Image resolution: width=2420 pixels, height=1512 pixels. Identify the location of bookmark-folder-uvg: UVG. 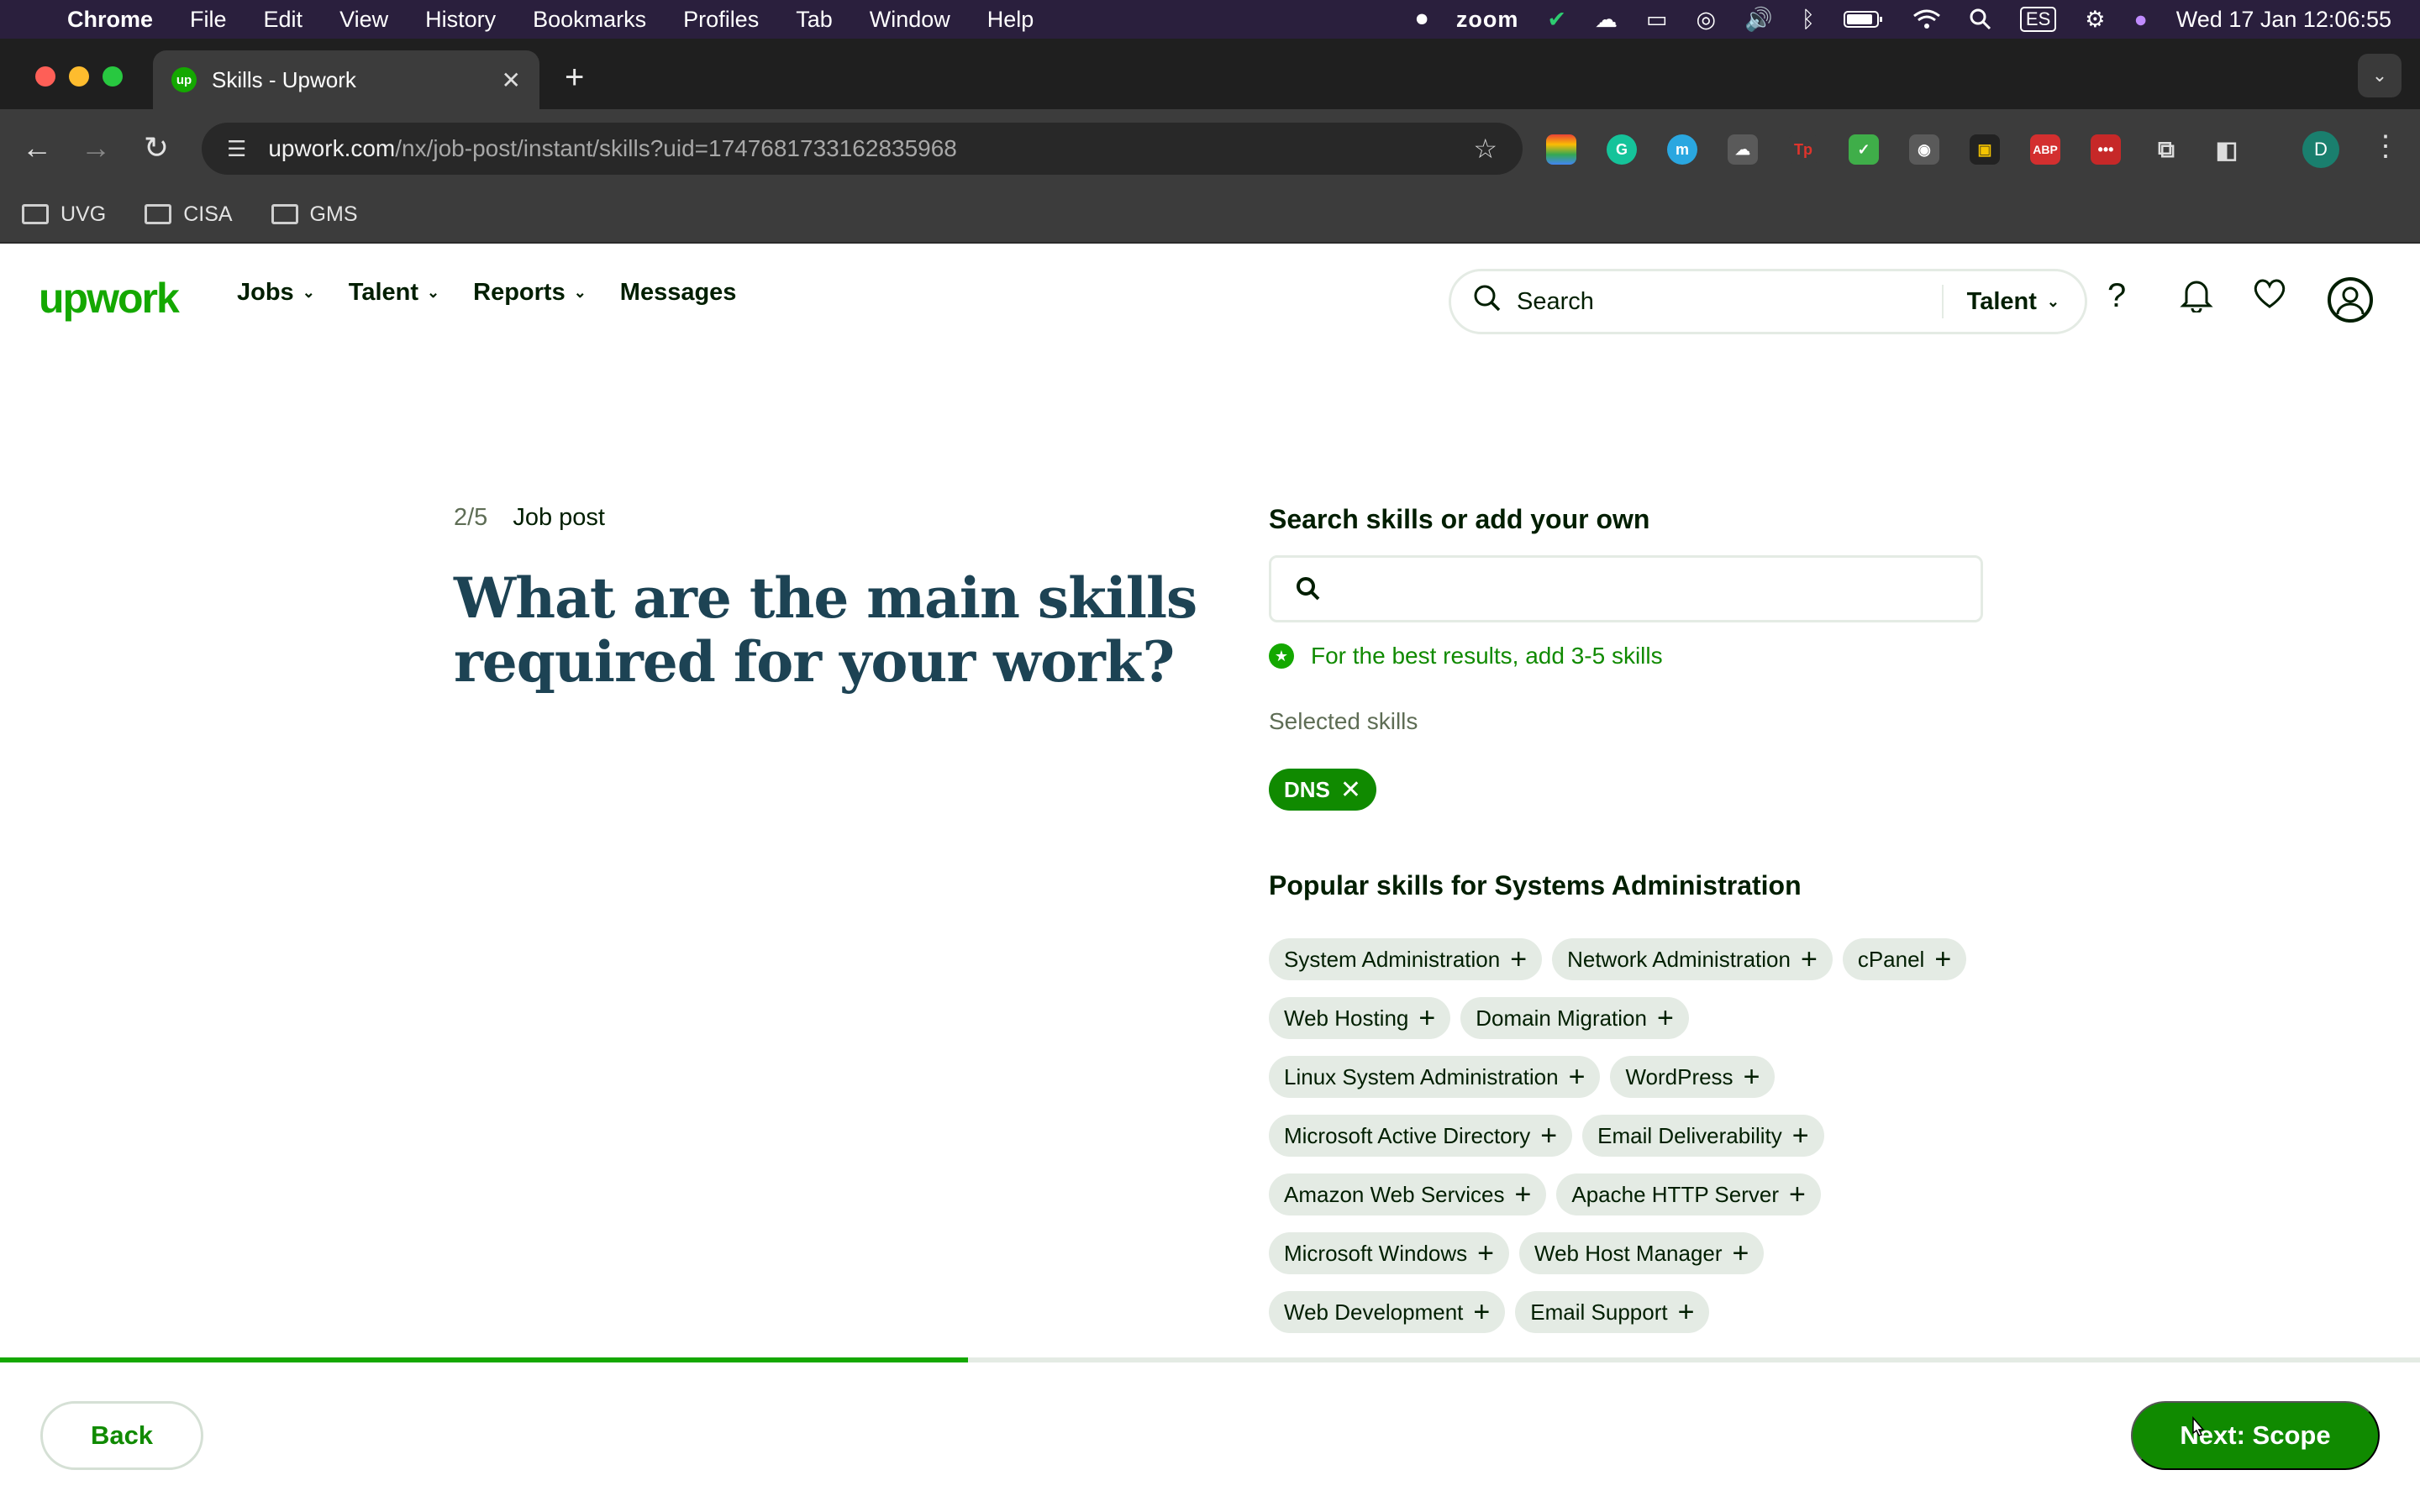
(64, 214).